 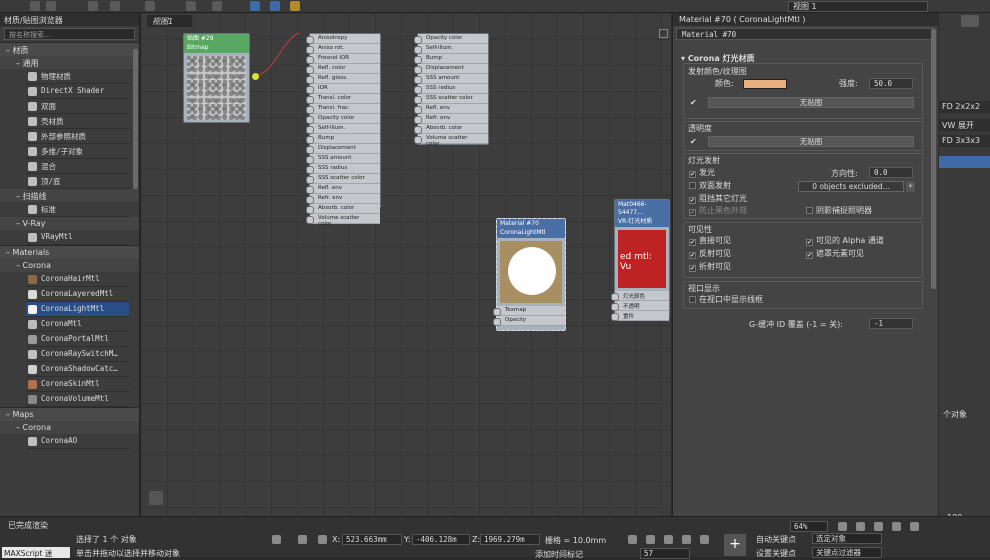 I want to click on zoom-icon, so click(x=878, y=526).